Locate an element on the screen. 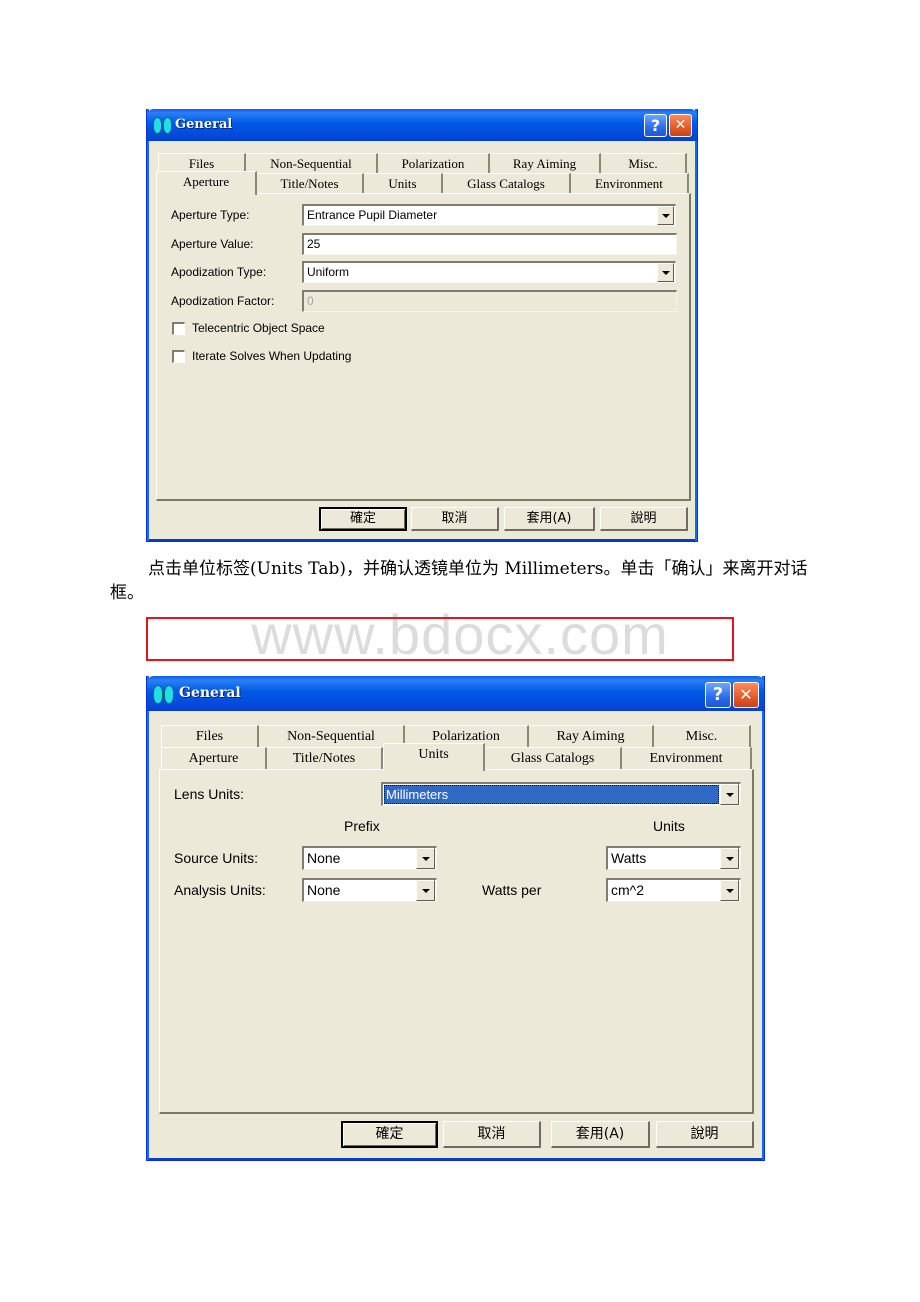  tab-non-sequential: Non-Sequential is located at coordinates (312, 163).